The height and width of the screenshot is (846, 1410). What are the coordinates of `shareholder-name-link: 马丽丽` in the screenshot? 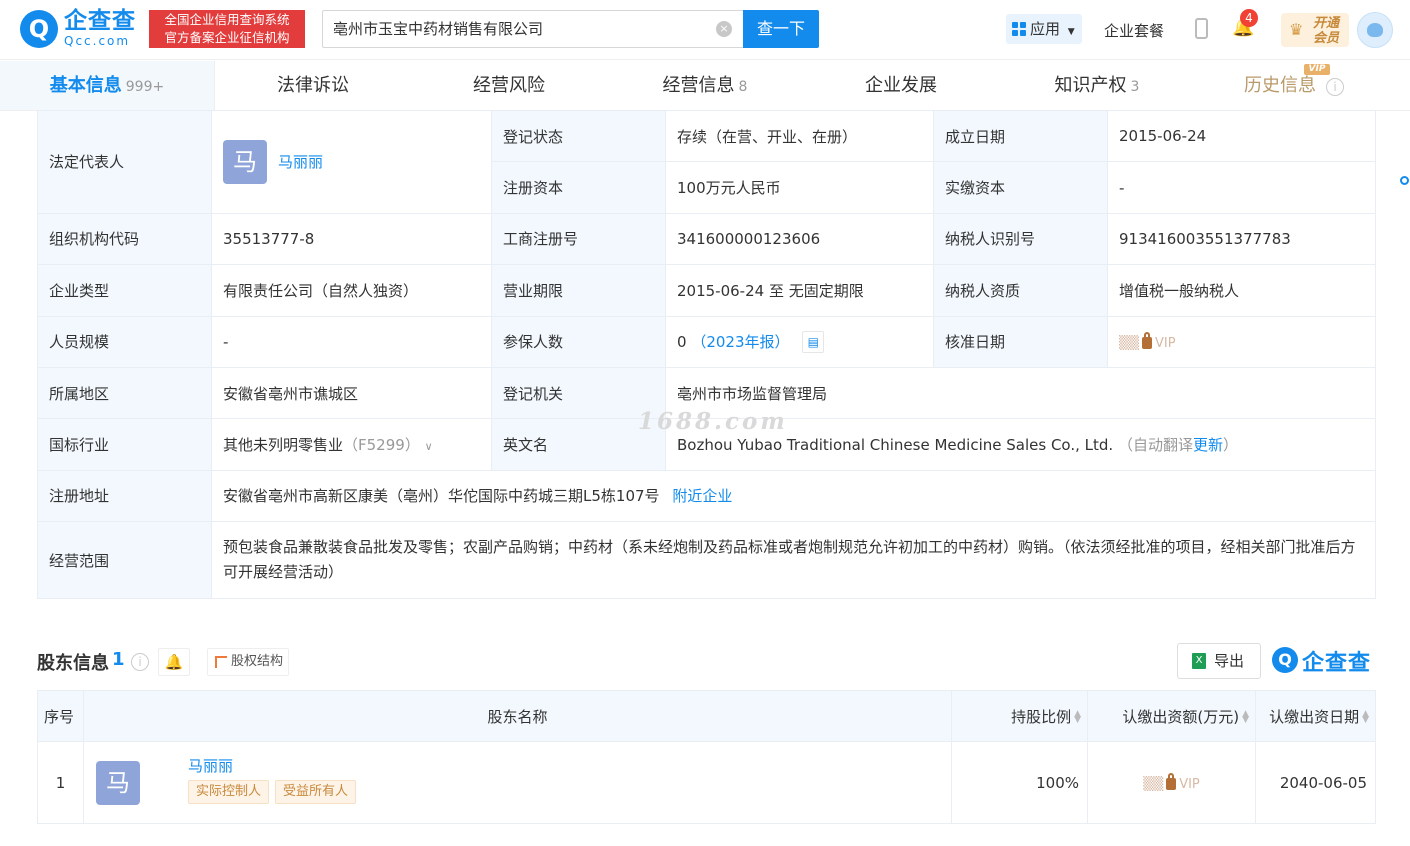 It's located at (565, 765).